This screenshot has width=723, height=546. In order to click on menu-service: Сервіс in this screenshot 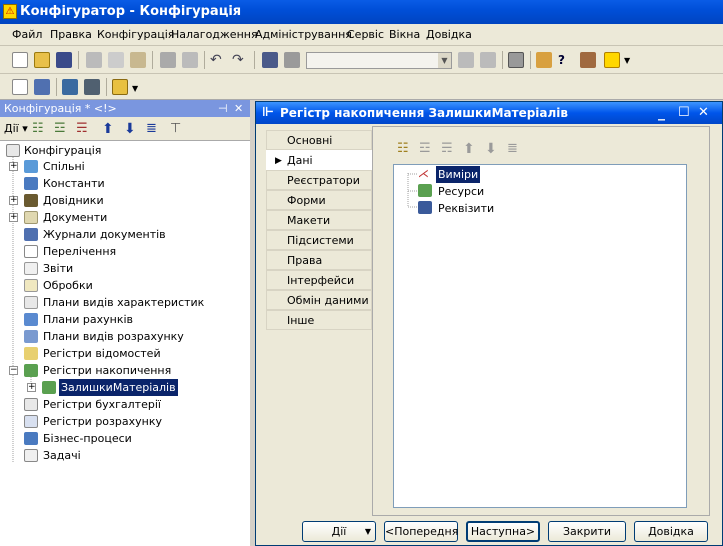, I will do `click(365, 34)`.